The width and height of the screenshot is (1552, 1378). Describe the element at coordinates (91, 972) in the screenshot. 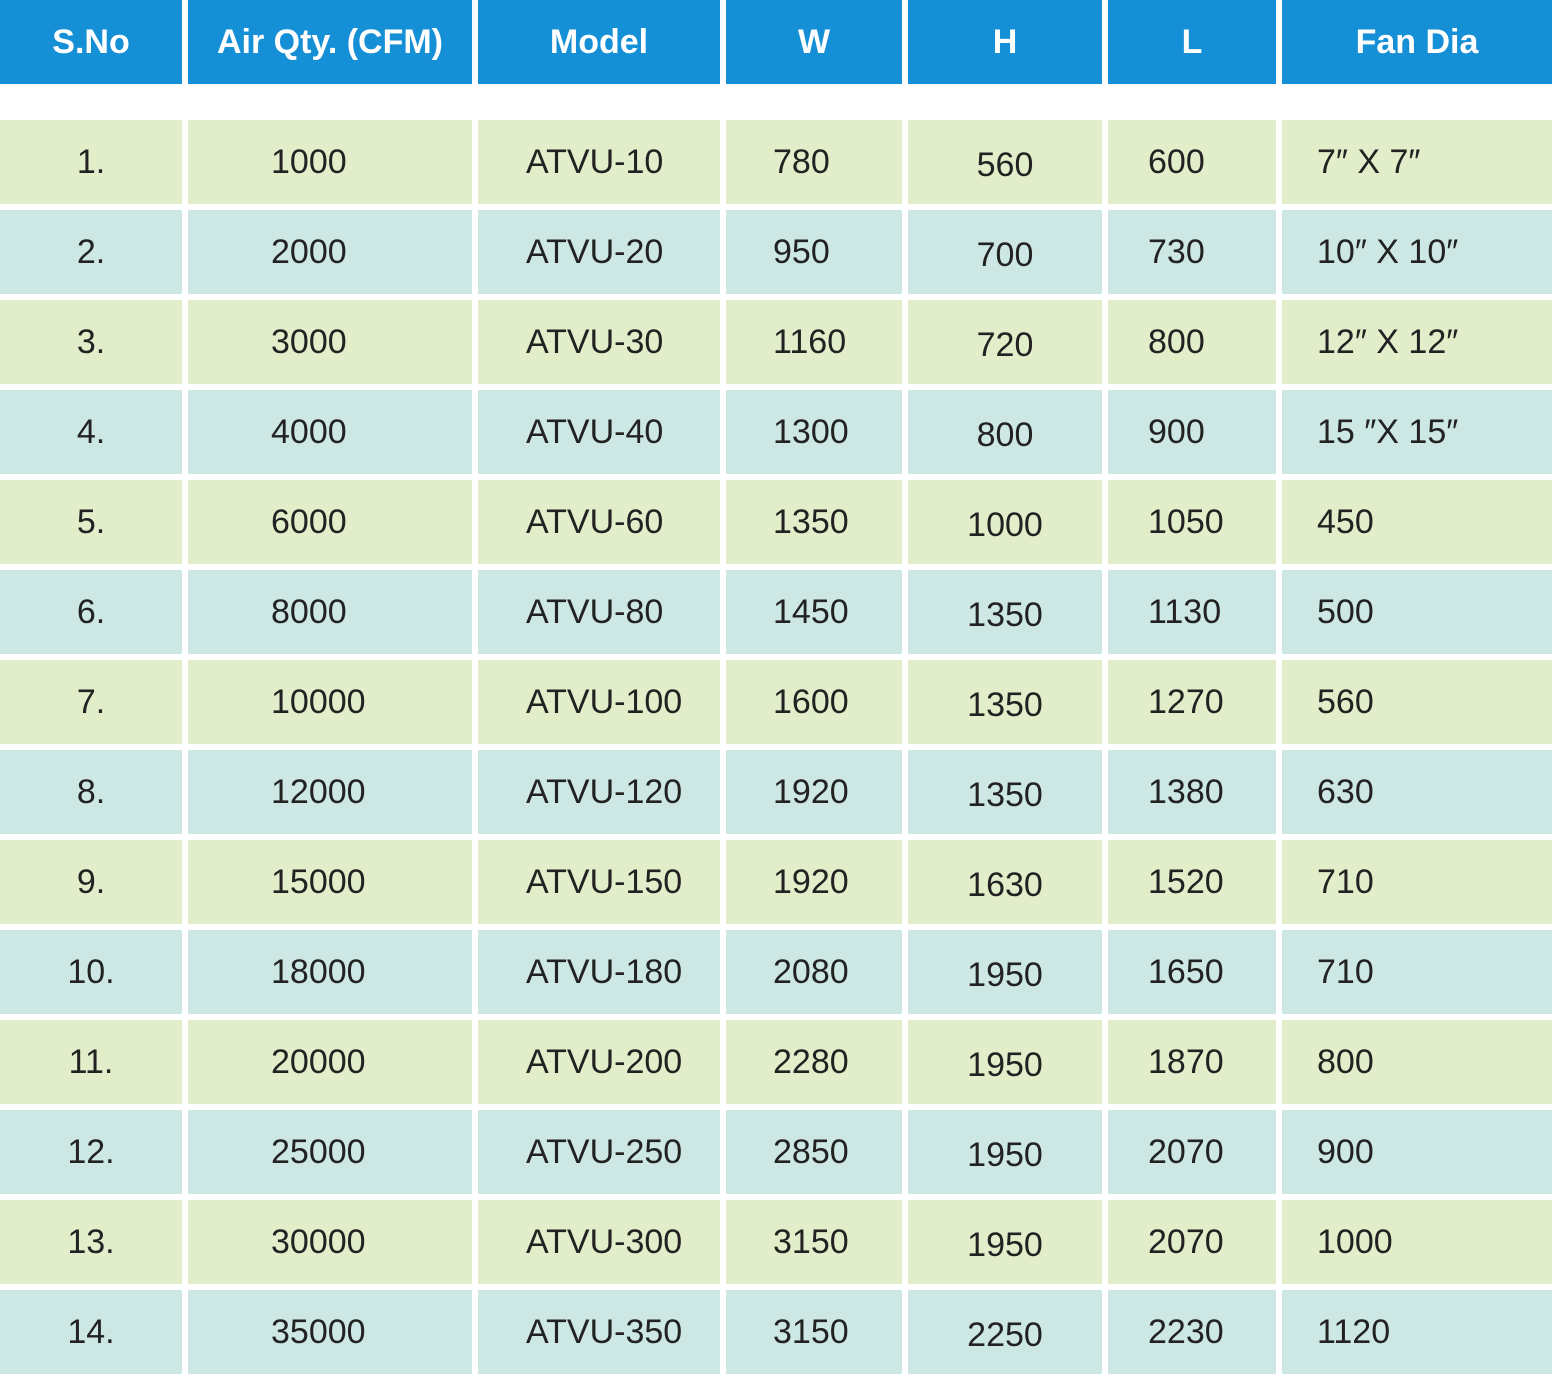

I see `cell-sno: 10.` at that location.